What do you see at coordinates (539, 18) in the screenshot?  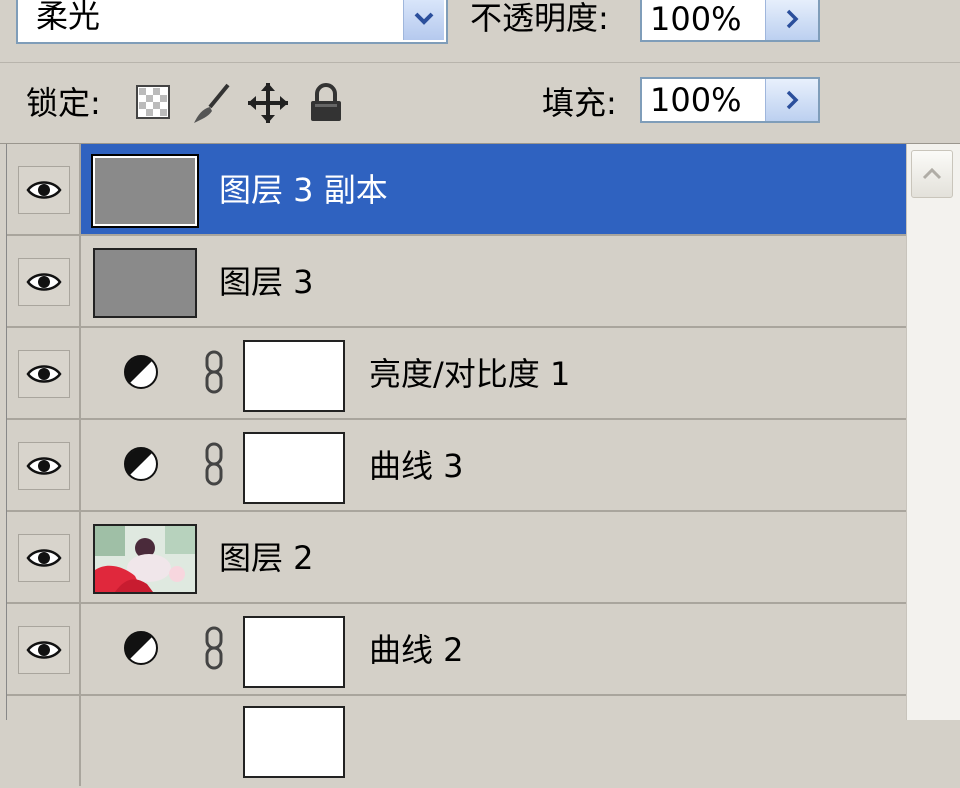 I see `opacity-label: 不透明度:` at bounding box center [539, 18].